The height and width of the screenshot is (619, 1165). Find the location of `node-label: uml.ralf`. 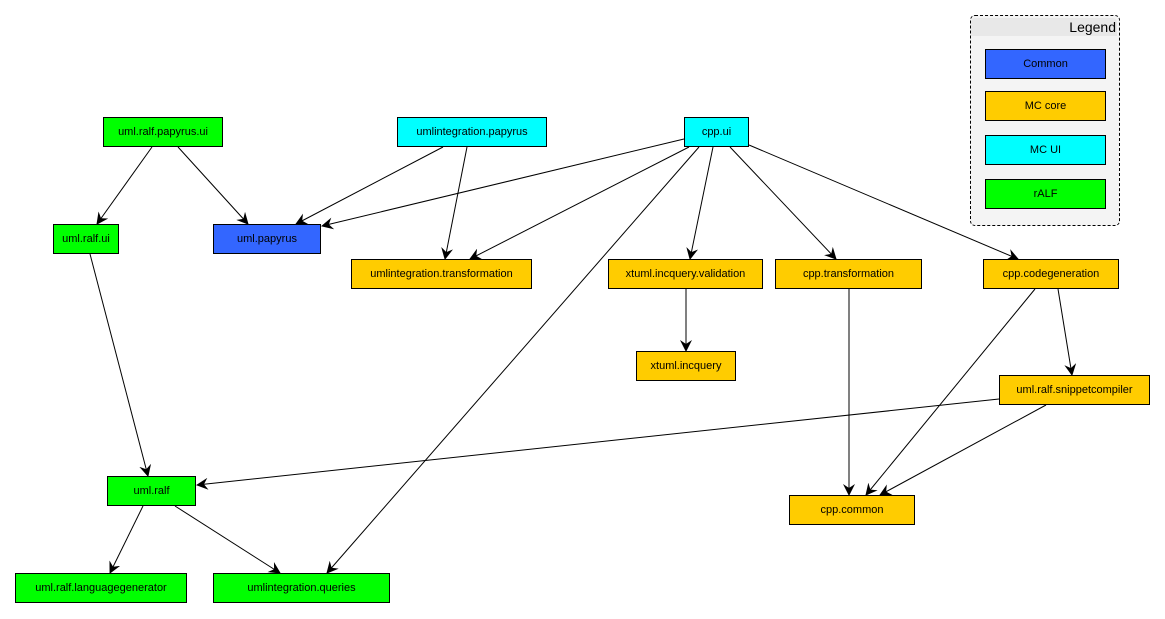

node-label: uml.ralf is located at coordinates (151, 491).